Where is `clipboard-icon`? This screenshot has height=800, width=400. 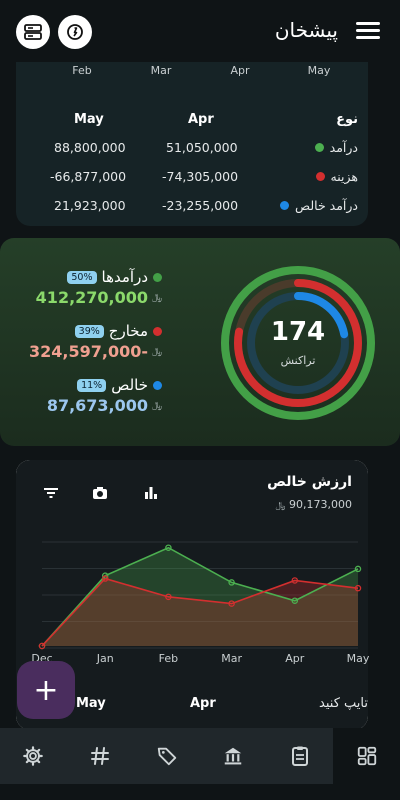 clipboard-icon is located at coordinates (300, 756).